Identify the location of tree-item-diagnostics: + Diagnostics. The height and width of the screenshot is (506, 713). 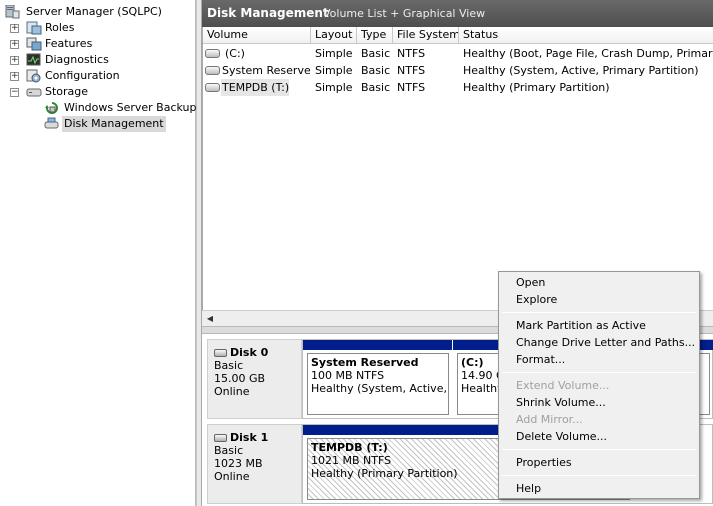
(98, 60).